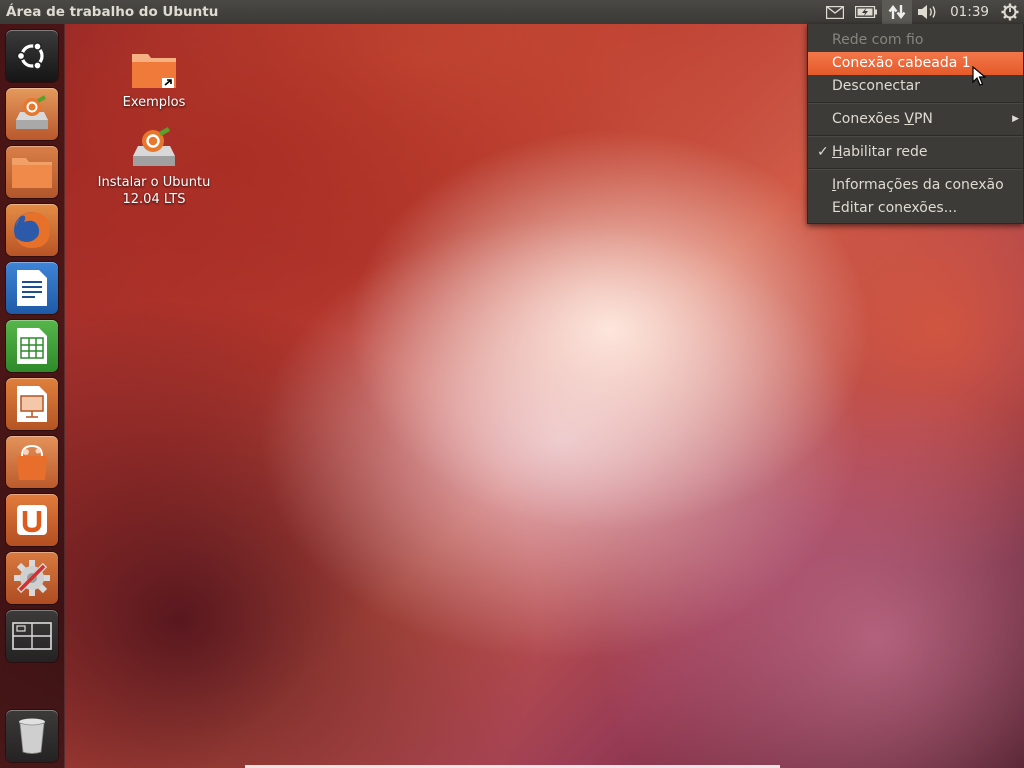  What do you see at coordinates (920, 185) in the screenshot?
I see `menu-item-label: nformações da conexão` at bounding box center [920, 185].